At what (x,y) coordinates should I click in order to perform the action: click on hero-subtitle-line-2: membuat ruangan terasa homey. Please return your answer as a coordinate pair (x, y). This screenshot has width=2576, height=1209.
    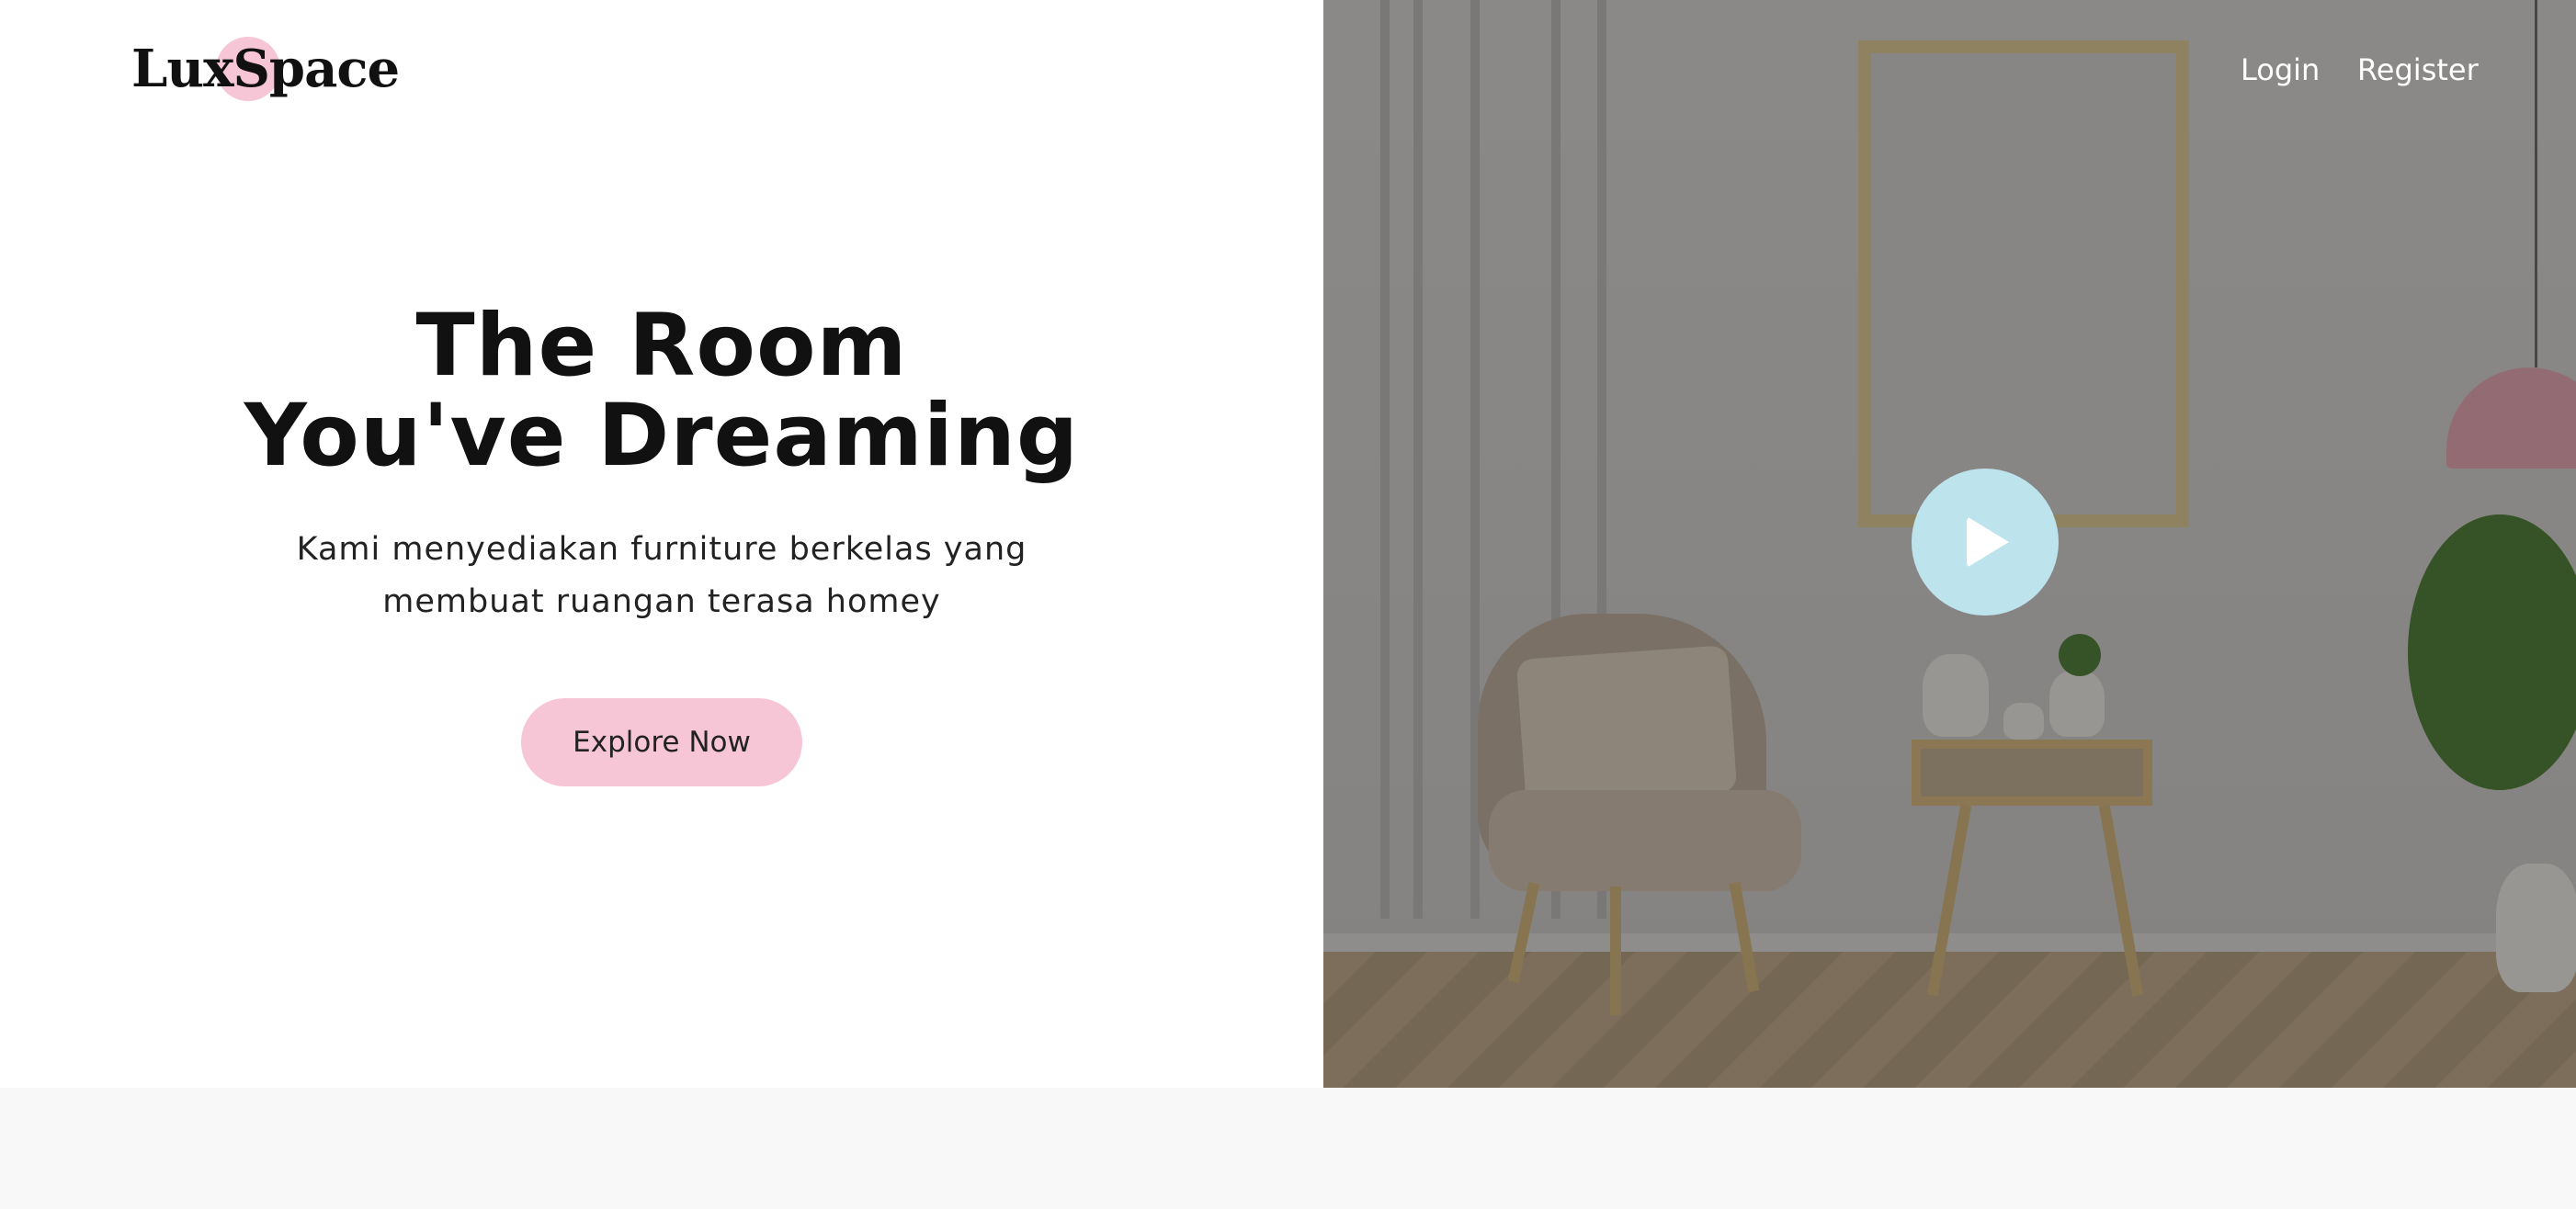
    Looking at the image, I should click on (661, 602).